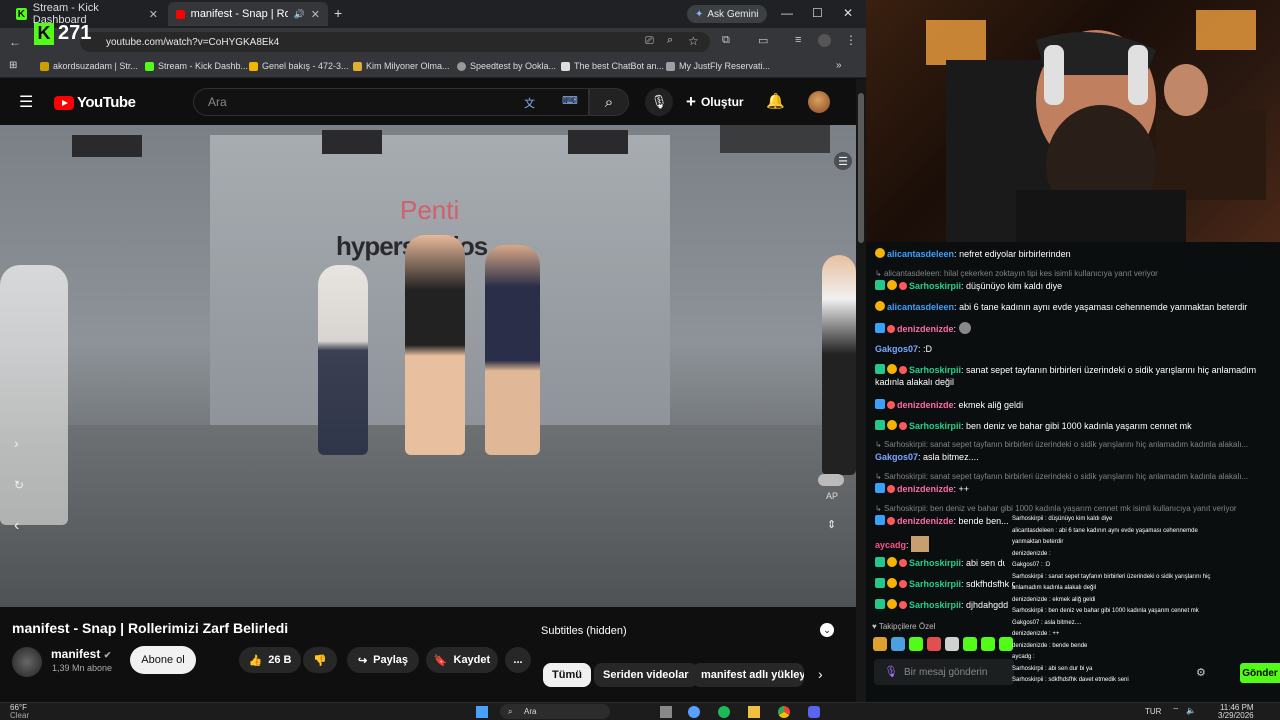 Image resolution: width=1280 pixels, height=720 pixels. Describe the element at coordinates (299, 14) in the screenshot. I see `audio-icon: 🔊` at that location.